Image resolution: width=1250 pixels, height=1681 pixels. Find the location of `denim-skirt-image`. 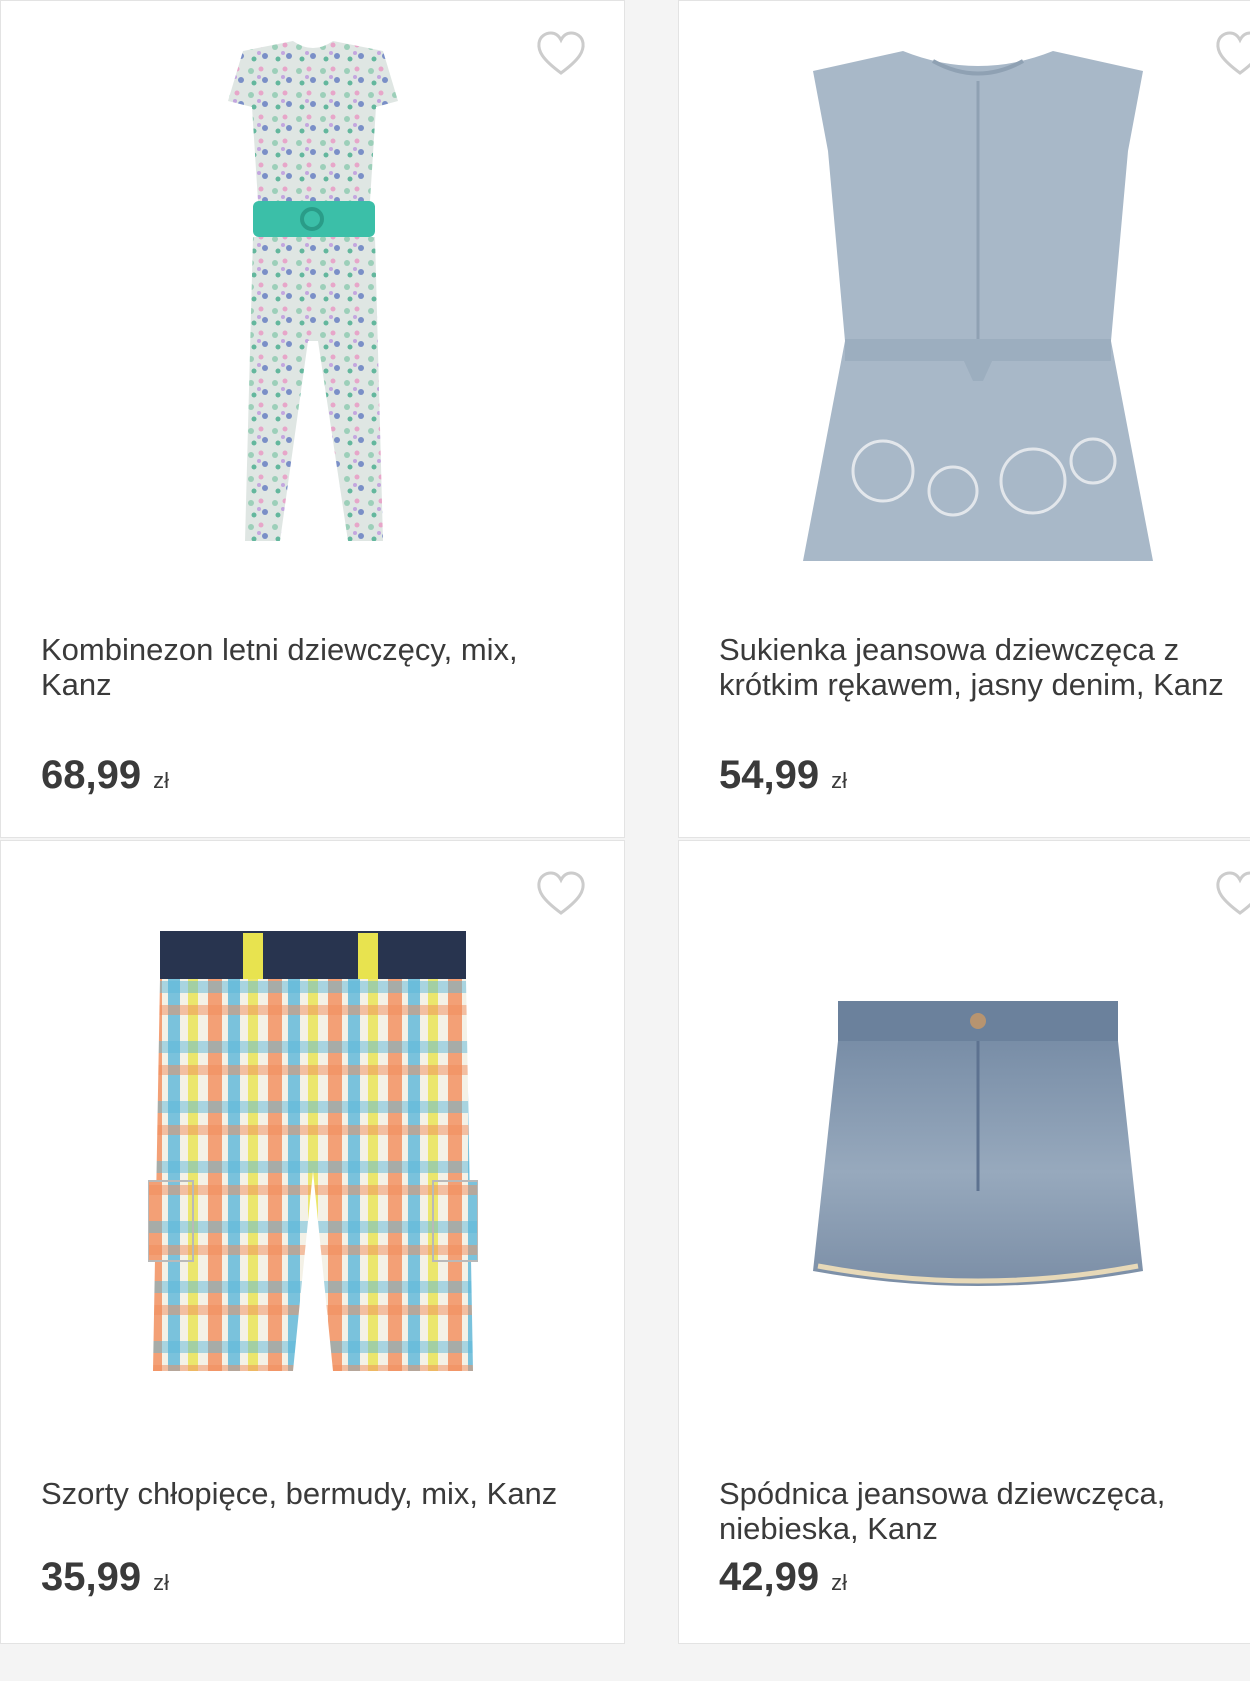

denim-skirt-image is located at coordinates (978, 1143).